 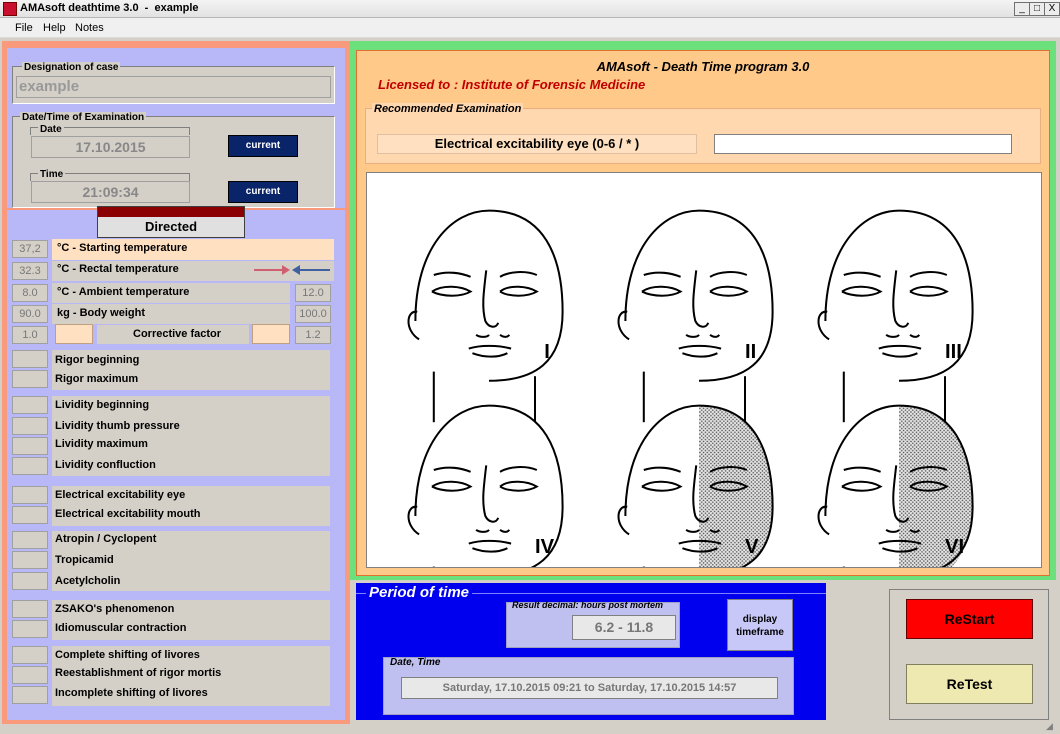 I want to click on case-legend: Designation of case, so click(x=71, y=67).